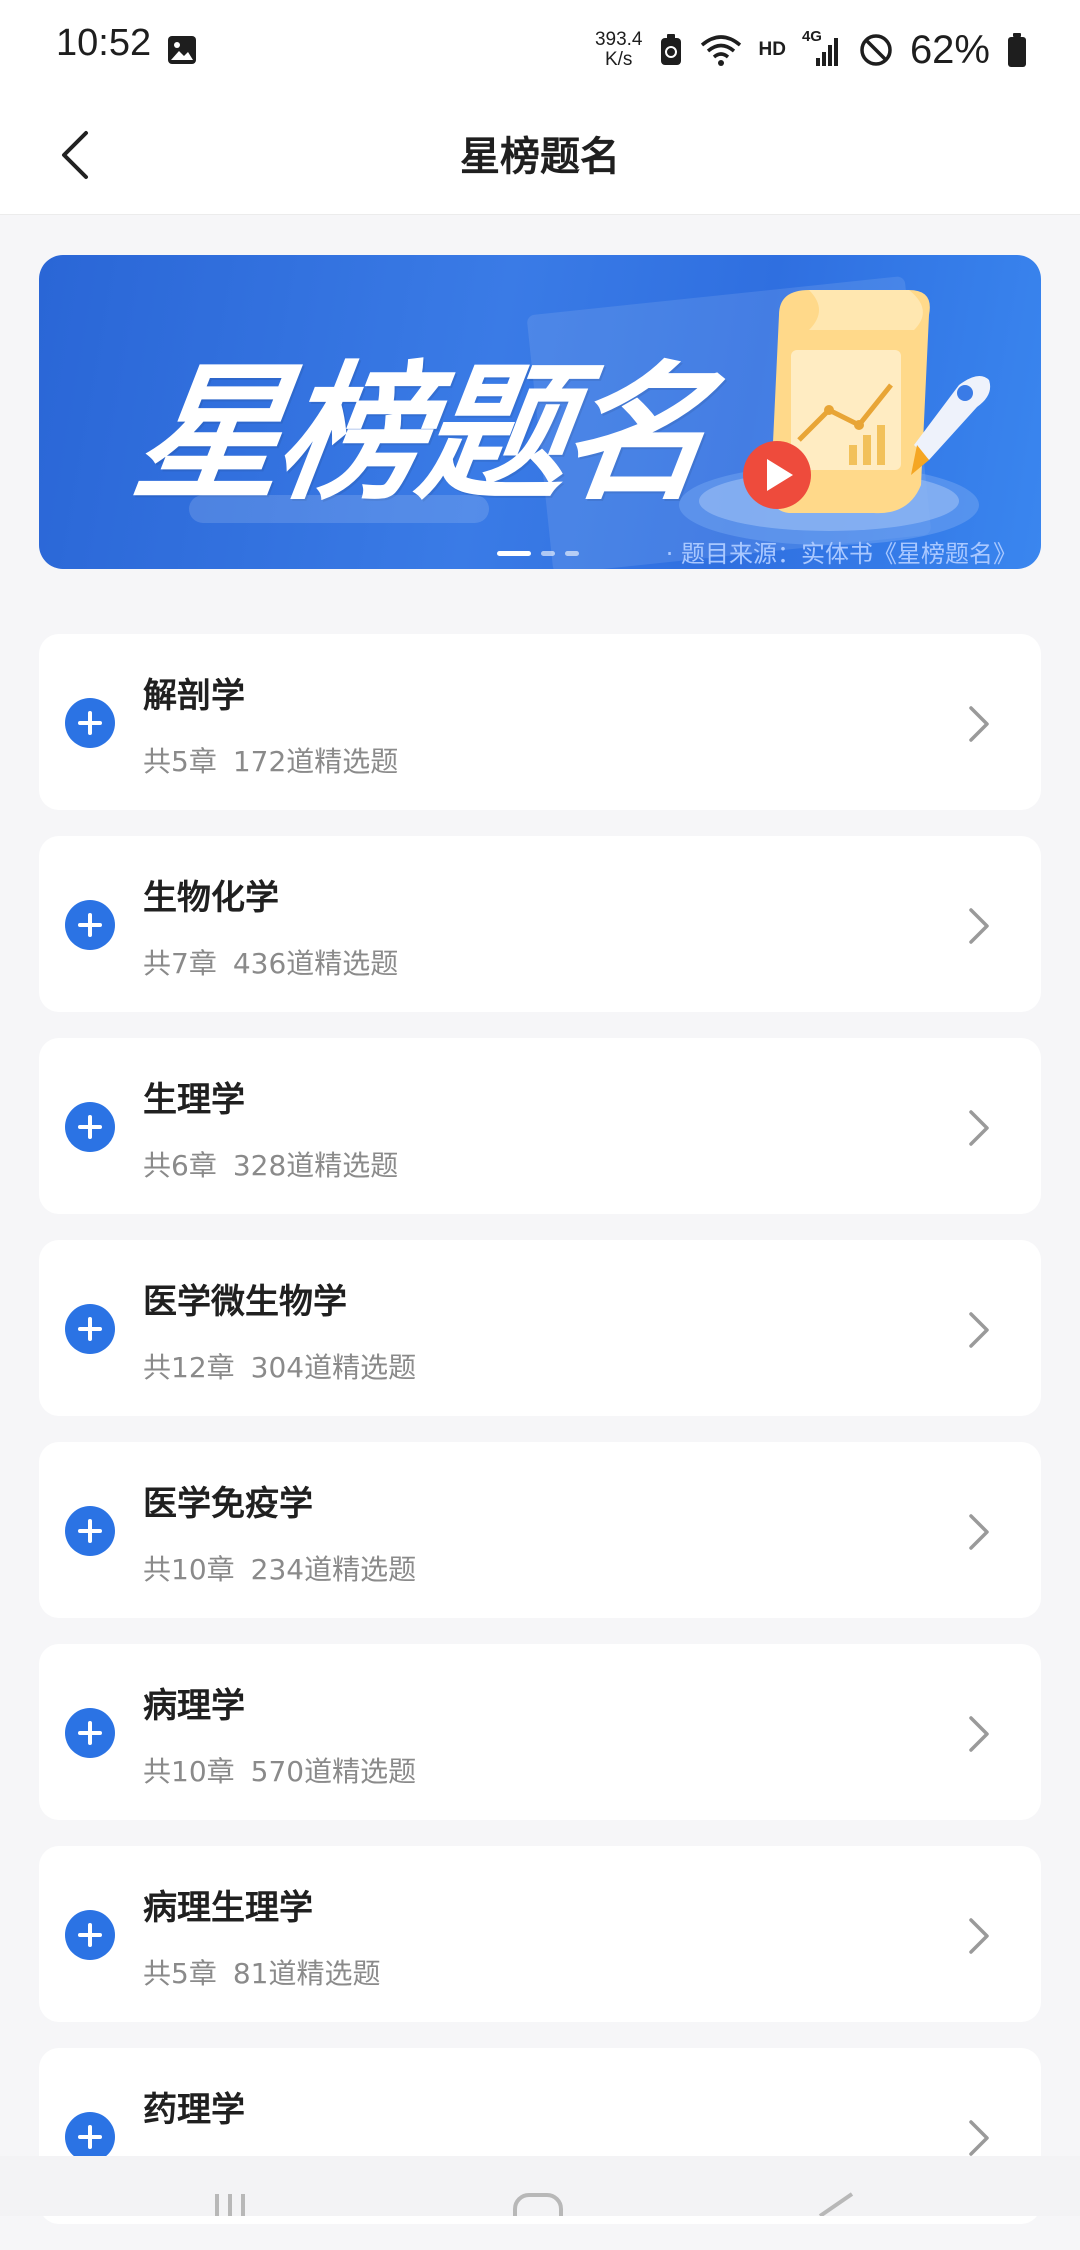 The image size is (1080, 2250). I want to click on status-time: 10:52, so click(104, 43).